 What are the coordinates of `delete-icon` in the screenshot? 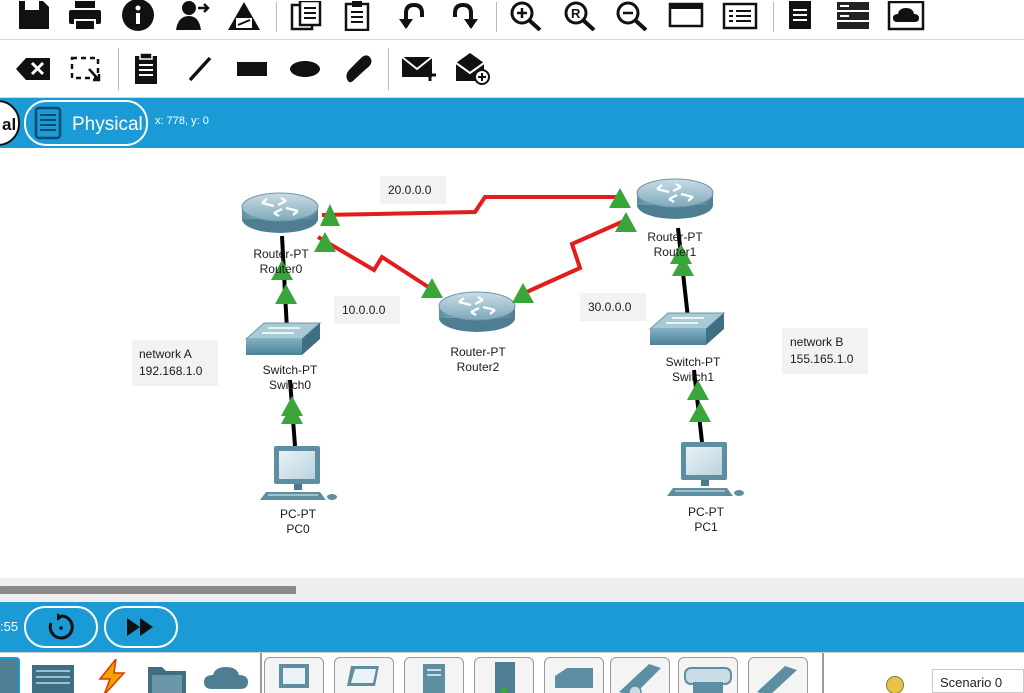 It's located at (33, 69).